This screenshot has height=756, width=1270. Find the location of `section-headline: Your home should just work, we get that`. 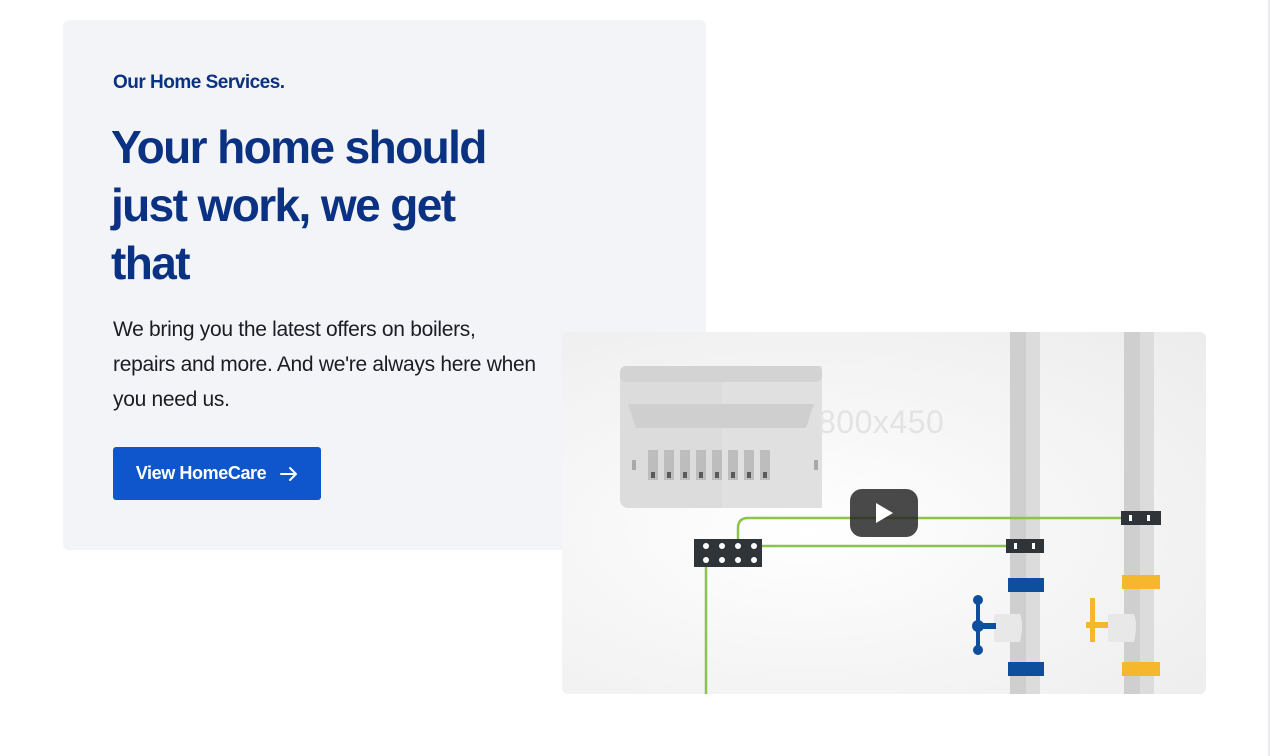

section-headline: Your home should just work, we get that is located at coordinates (299, 205).